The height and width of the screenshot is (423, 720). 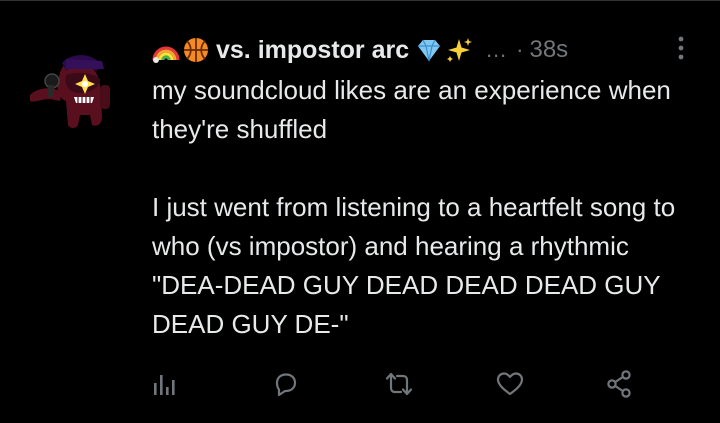 What do you see at coordinates (399, 384) in the screenshot?
I see `retweet-icon` at bounding box center [399, 384].